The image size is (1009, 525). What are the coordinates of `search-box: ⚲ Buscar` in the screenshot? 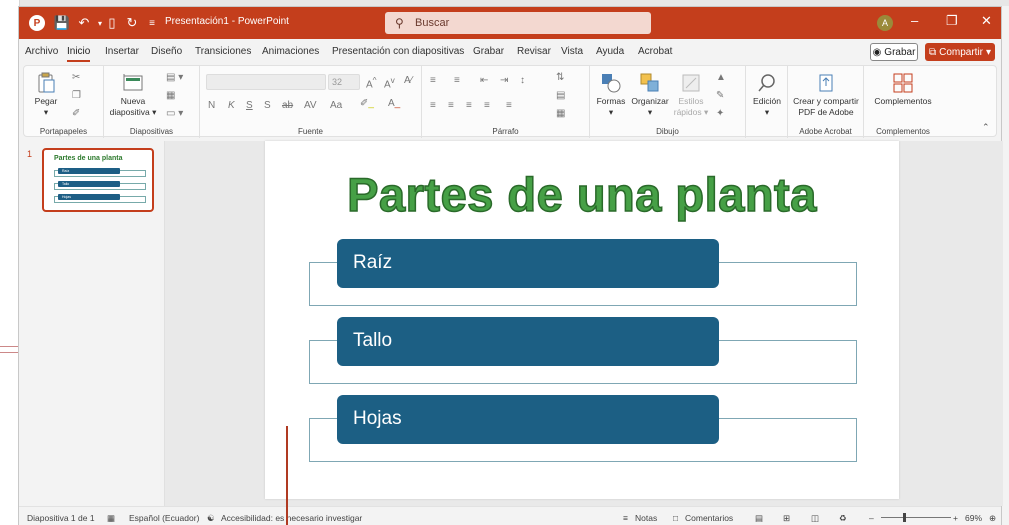 It's located at (518, 23).